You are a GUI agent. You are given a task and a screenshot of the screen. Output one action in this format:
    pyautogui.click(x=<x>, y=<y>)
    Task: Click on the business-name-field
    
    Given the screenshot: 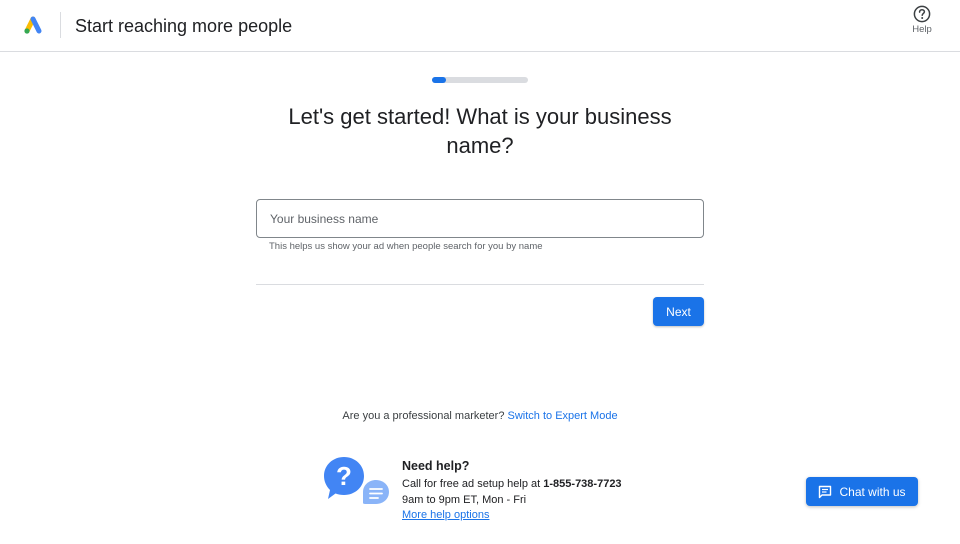 What is the action you would take?
    pyautogui.click(x=480, y=218)
    